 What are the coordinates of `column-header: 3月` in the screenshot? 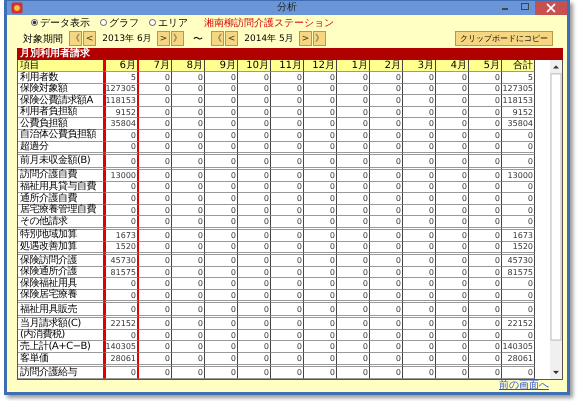 It's located at (419, 66).